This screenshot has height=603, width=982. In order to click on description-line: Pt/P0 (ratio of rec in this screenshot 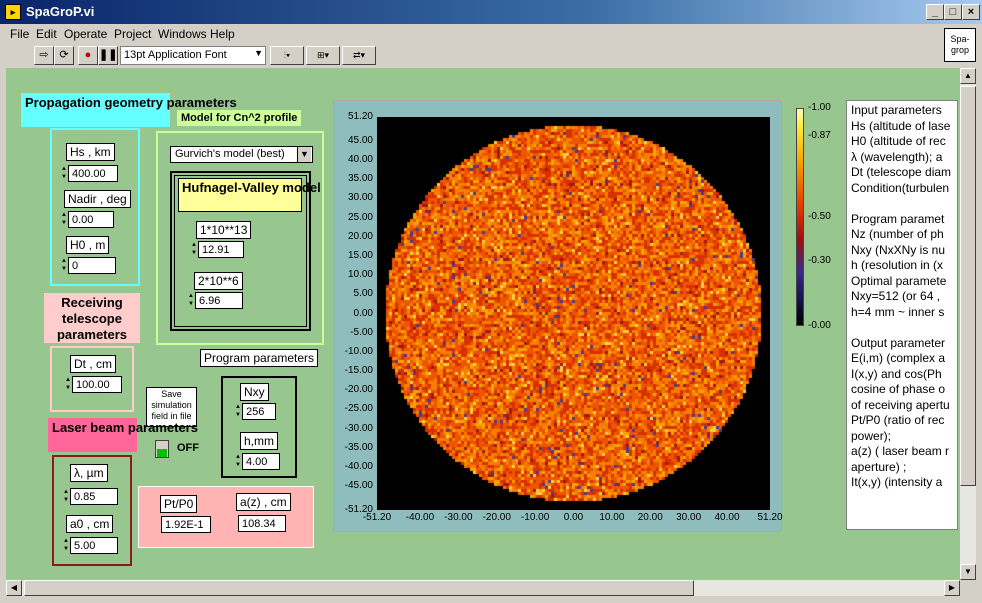, I will do `click(898, 420)`.